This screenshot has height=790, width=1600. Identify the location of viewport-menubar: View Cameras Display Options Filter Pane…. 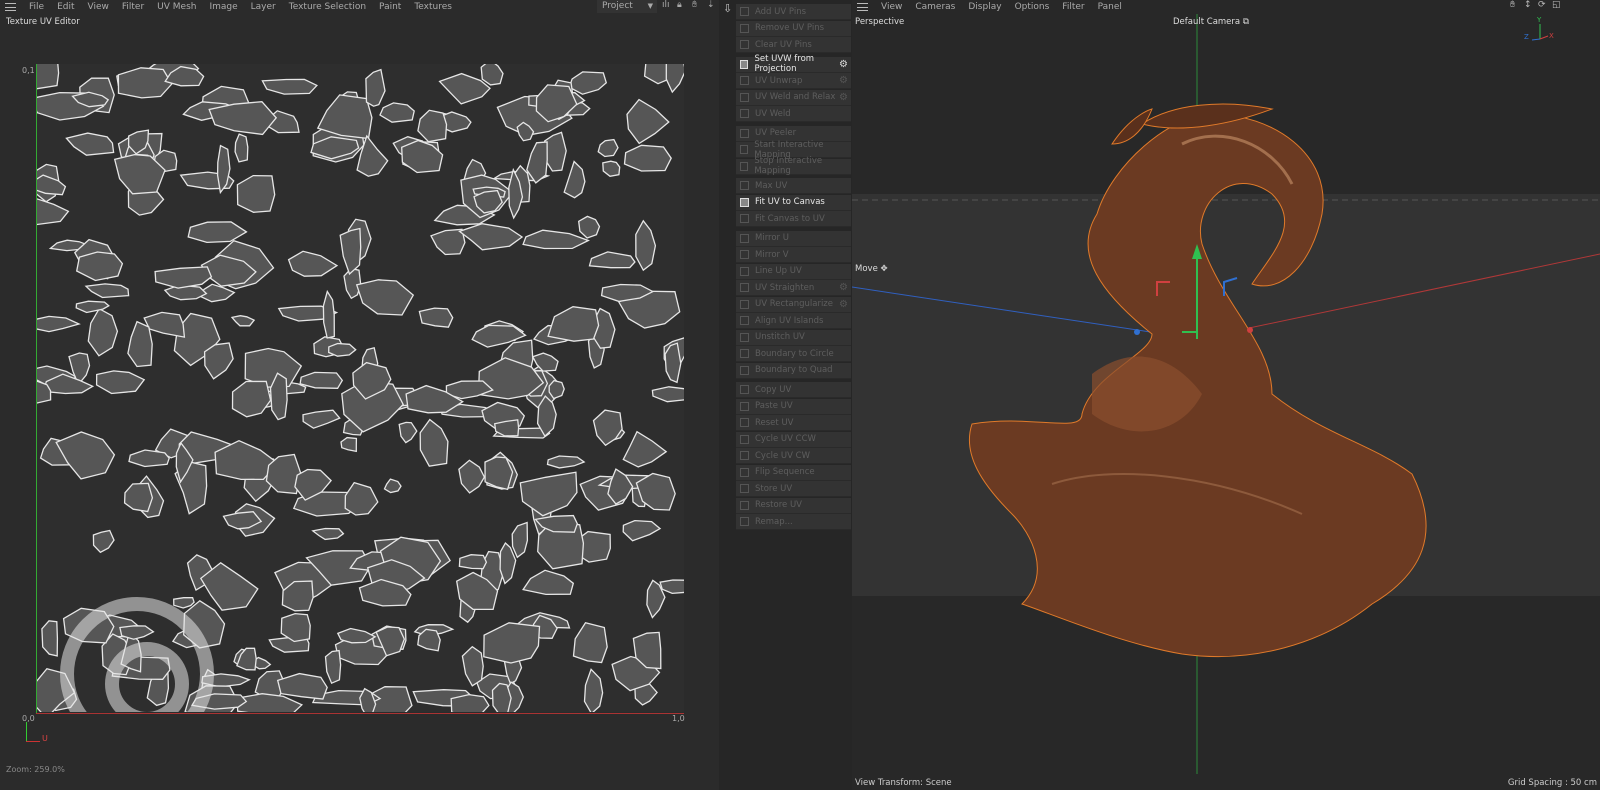
(989, 7).